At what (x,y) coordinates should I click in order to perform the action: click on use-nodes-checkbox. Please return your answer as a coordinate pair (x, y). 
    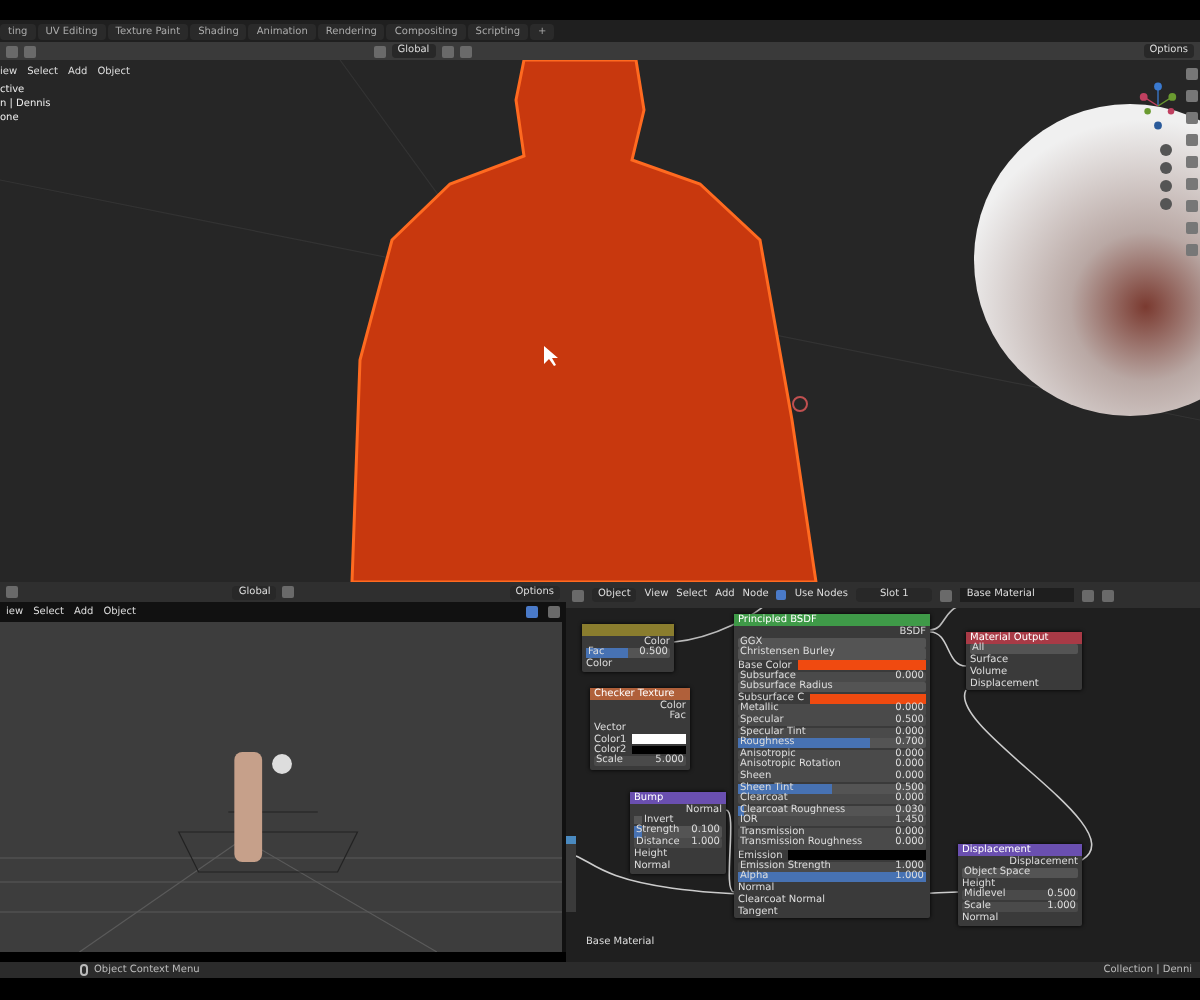
    Looking at the image, I should click on (781, 595).